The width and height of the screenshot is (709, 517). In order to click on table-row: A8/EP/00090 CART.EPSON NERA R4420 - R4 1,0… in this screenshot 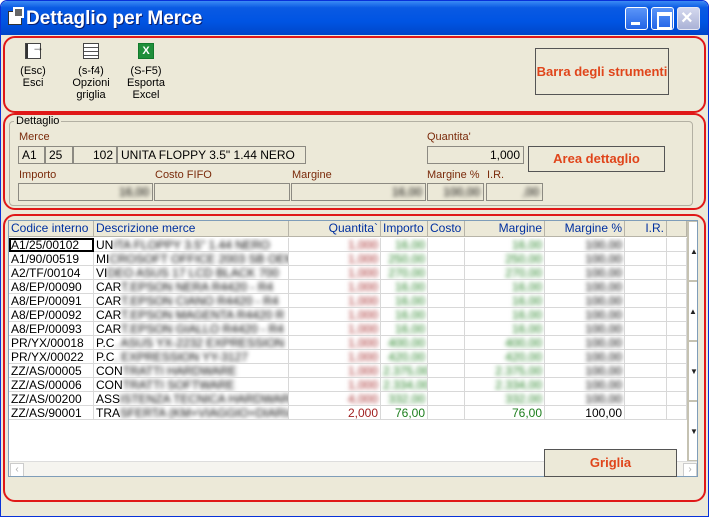, I will do `click(348, 287)`.